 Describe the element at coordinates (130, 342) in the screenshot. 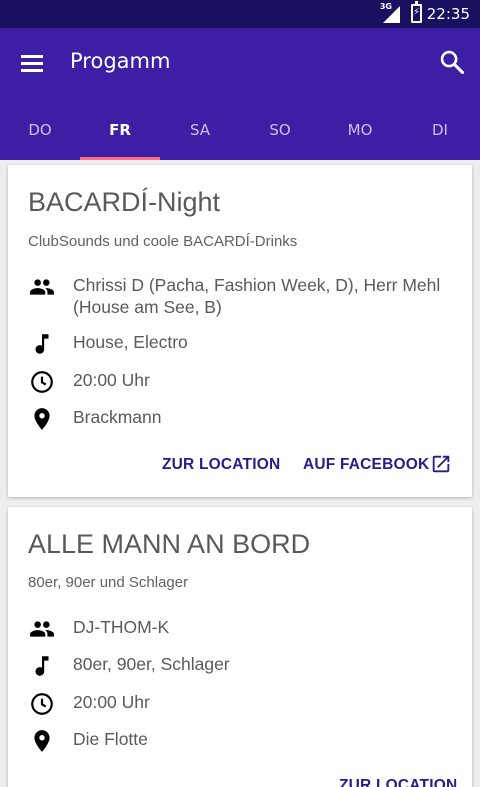

I see `event-genre: House, Electro` at that location.